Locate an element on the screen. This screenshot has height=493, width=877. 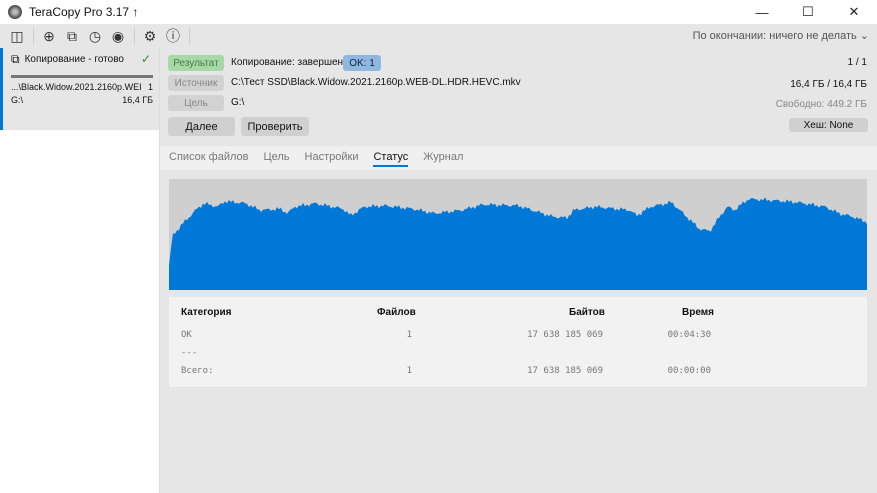
tab-4: Журнал is located at coordinates (443, 158).